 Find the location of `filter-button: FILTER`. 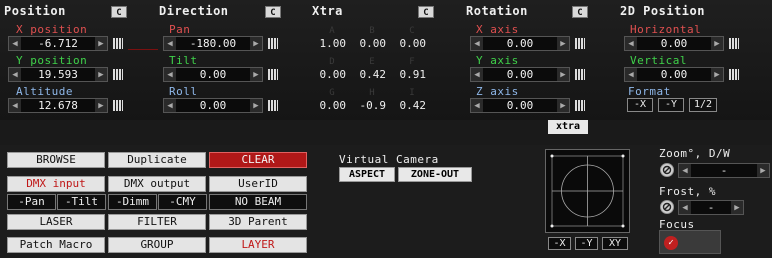

filter-button: FILTER is located at coordinates (157, 222).